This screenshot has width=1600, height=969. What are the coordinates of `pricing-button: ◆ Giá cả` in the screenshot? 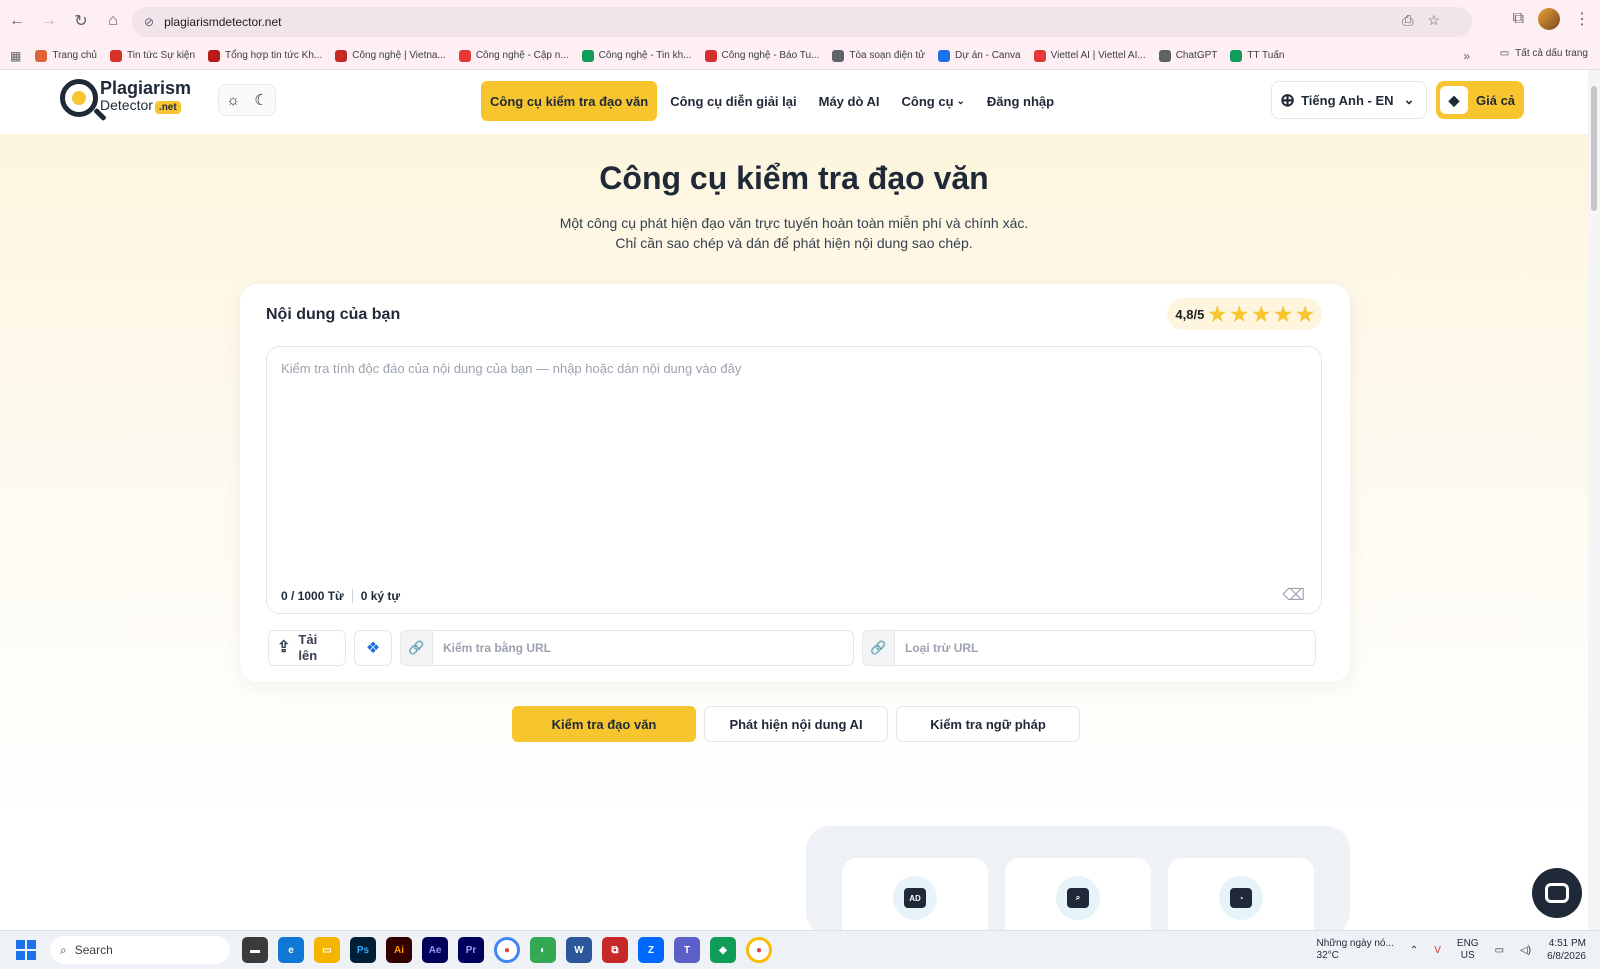 It's located at (1480, 100).